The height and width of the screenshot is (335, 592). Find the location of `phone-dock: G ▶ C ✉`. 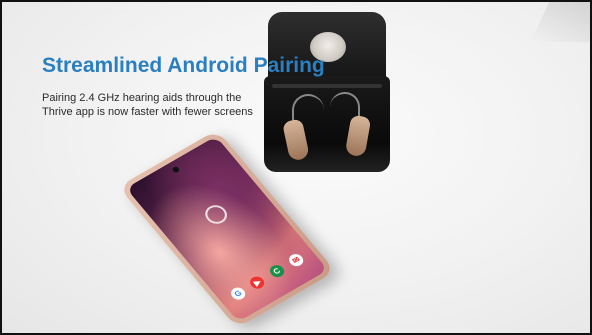

phone-dock: G ▶ C ✉ is located at coordinates (267, 276).